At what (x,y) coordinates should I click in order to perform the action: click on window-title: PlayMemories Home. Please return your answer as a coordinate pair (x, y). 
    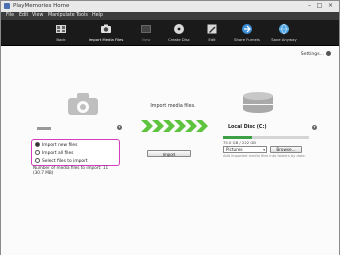
    Looking at the image, I should click on (41, 6).